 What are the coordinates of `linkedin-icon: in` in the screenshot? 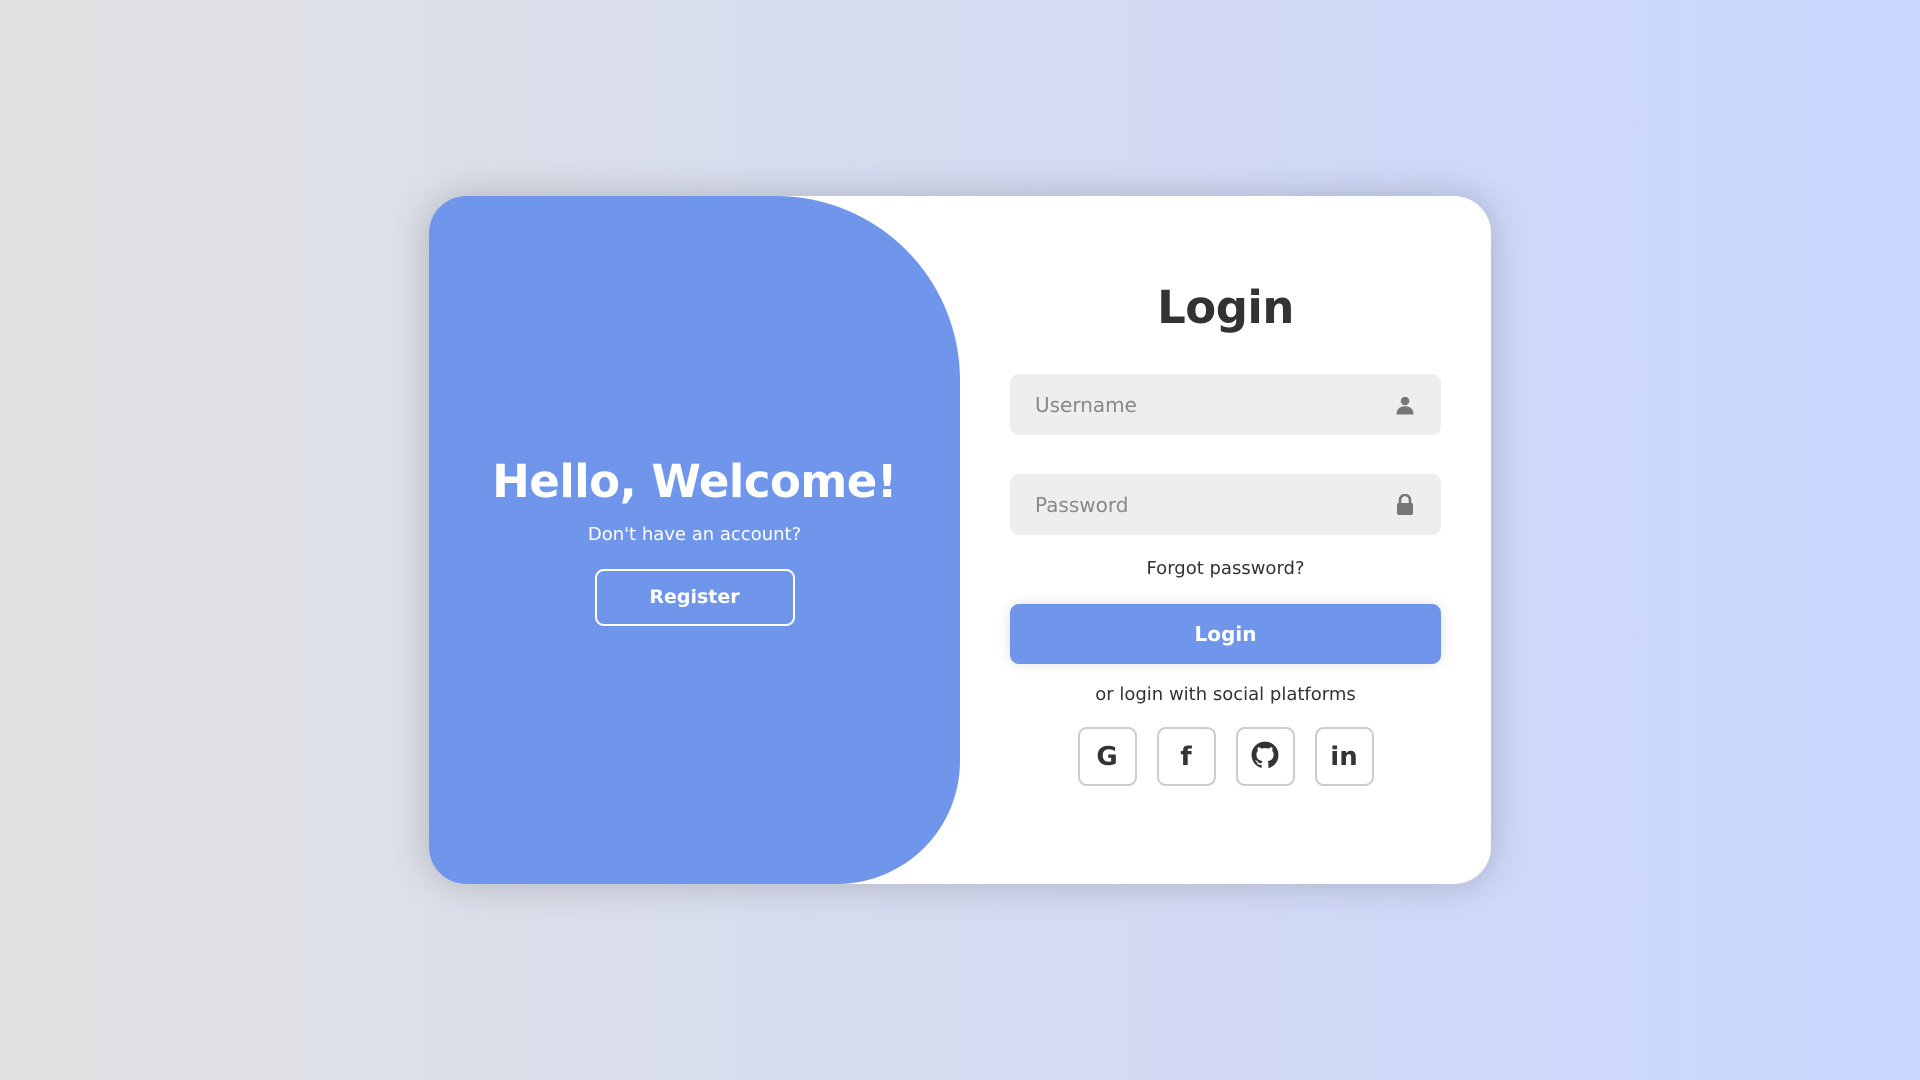 It's located at (1344, 756).